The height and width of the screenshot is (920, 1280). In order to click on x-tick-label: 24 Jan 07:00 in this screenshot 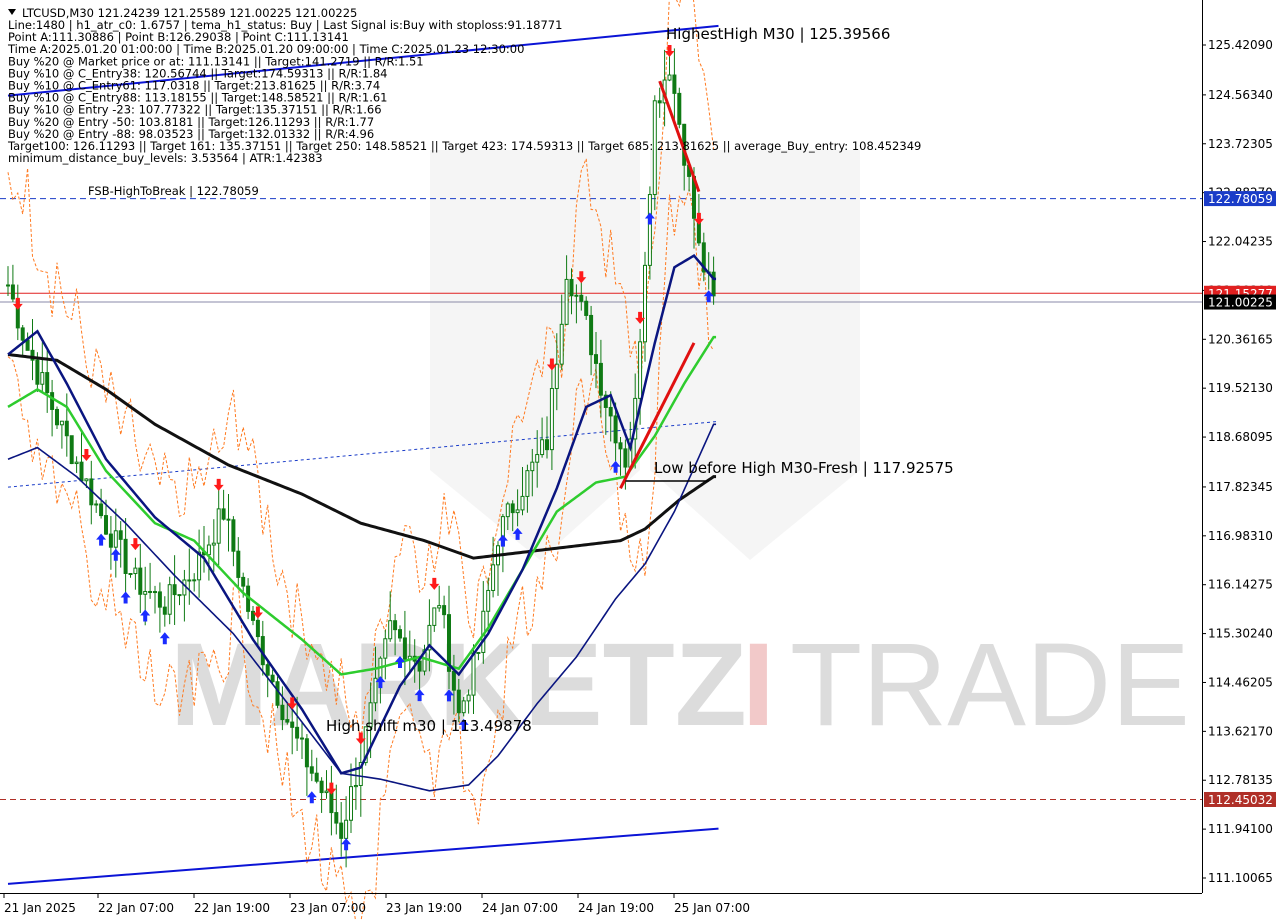, I will do `click(520, 908)`.